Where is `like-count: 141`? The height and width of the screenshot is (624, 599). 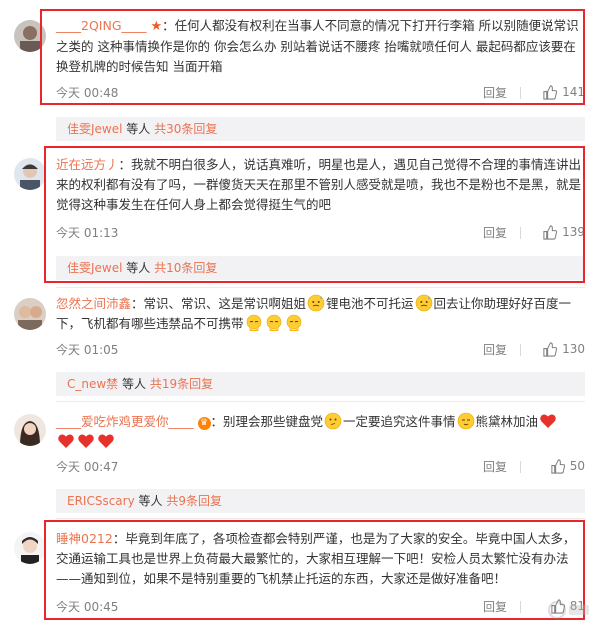 like-count: 141 is located at coordinates (573, 92).